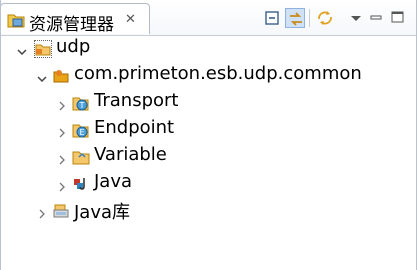 Image resolution: width=417 pixels, height=270 pixels. I want to click on tree-item-label: Variable, so click(130, 154).